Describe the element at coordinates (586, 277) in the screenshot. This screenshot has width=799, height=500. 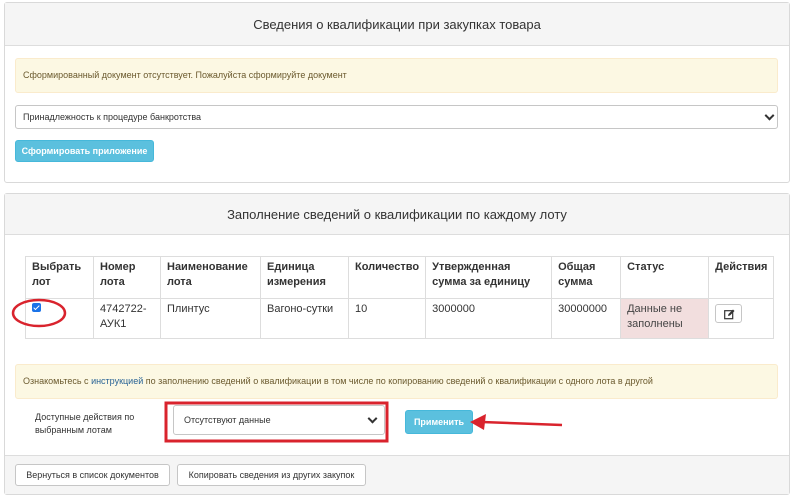
I see `column-header-total: Общая сумма` at that location.